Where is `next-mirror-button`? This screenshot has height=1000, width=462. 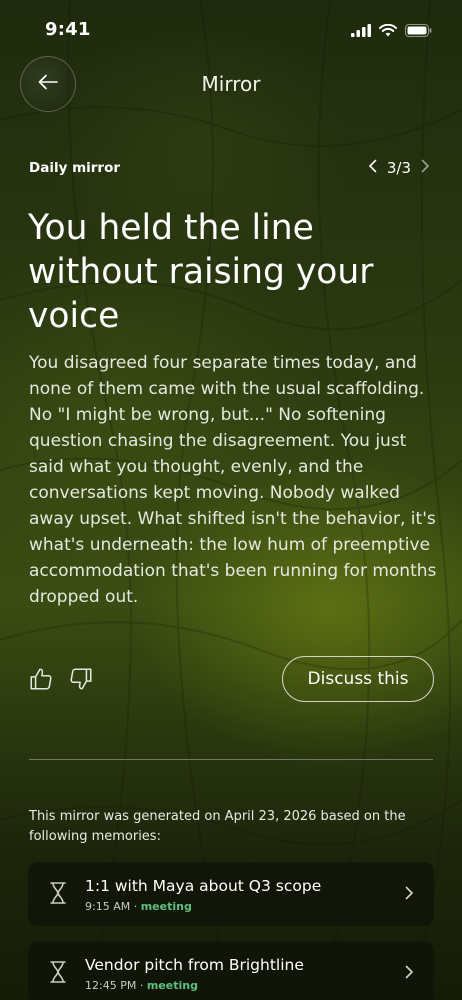 next-mirror-button is located at coordinates (425, 167).